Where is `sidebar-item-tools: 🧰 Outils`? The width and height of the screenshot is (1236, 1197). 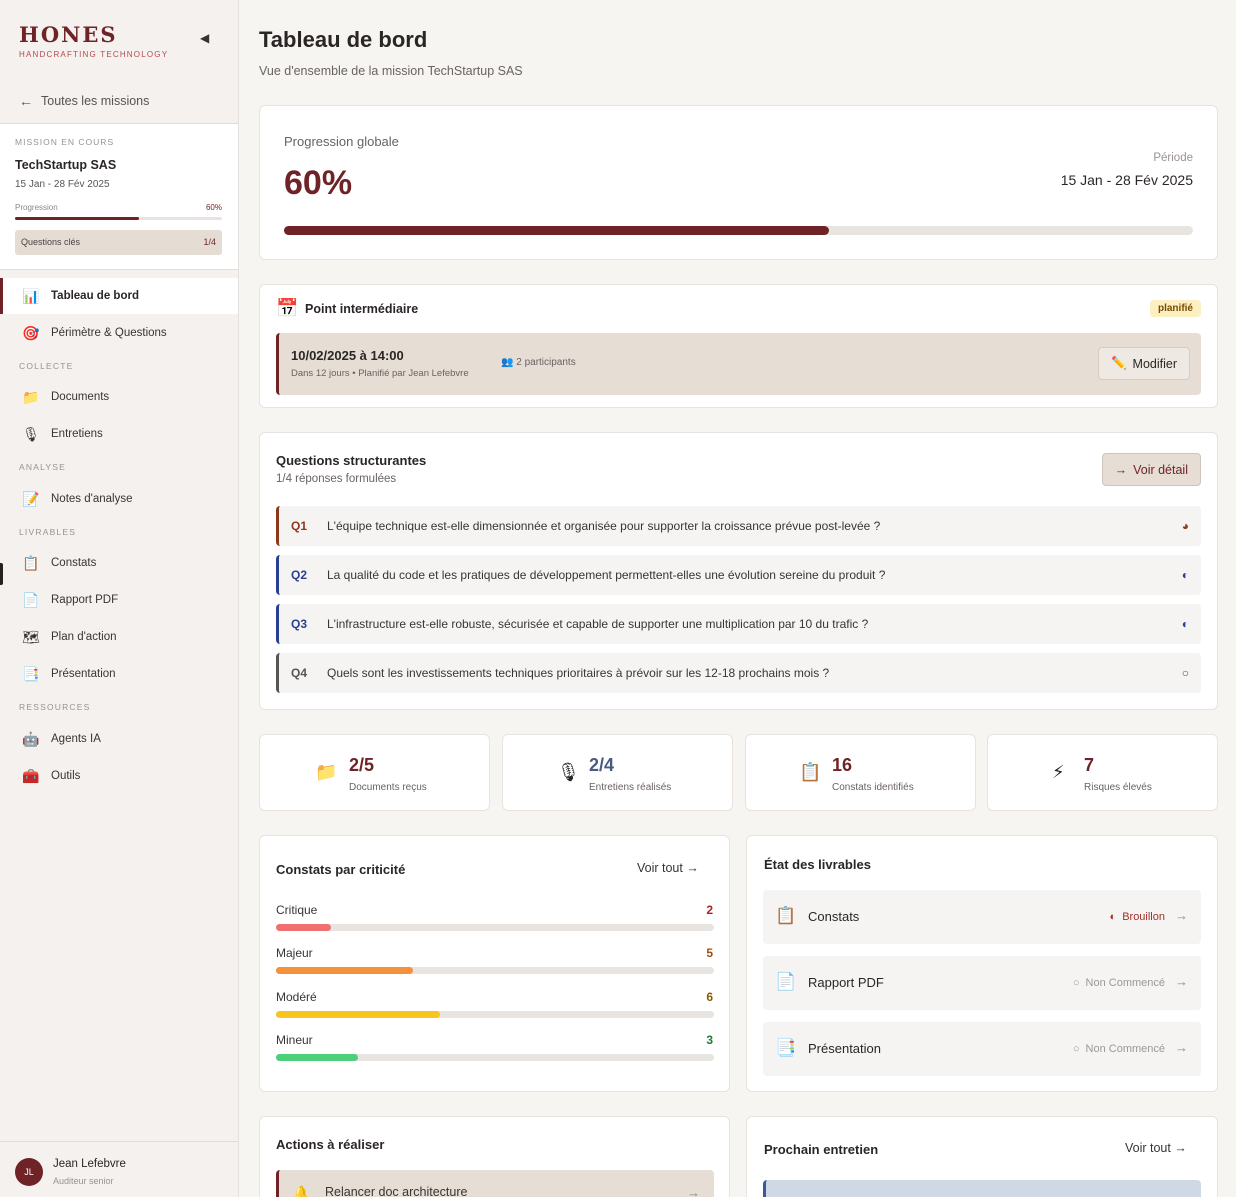 sidebar-item-tools: 🧰 Outils is located at coordinates (119, 776).